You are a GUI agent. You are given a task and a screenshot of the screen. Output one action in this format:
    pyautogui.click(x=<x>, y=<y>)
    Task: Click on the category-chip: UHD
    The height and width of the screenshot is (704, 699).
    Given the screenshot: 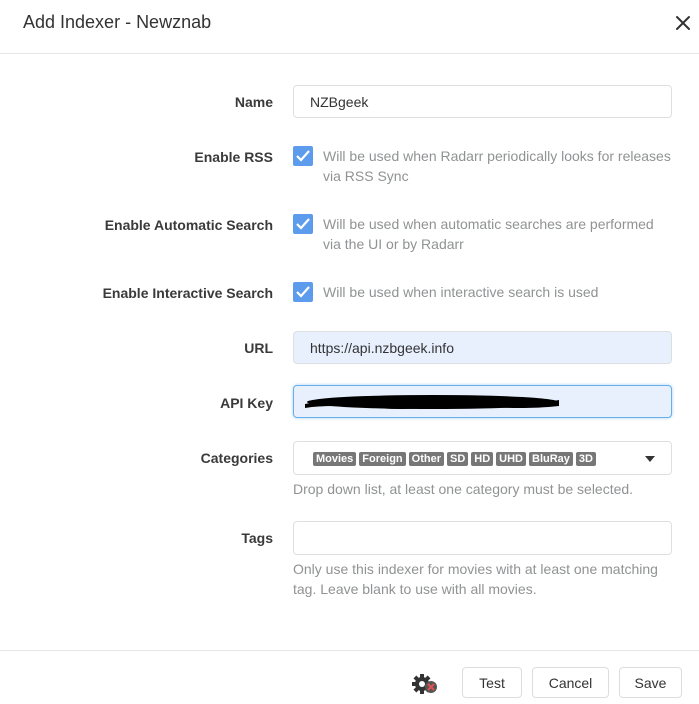 What is the action you would take?
    pyautogui.click(x=511, y=459)
    